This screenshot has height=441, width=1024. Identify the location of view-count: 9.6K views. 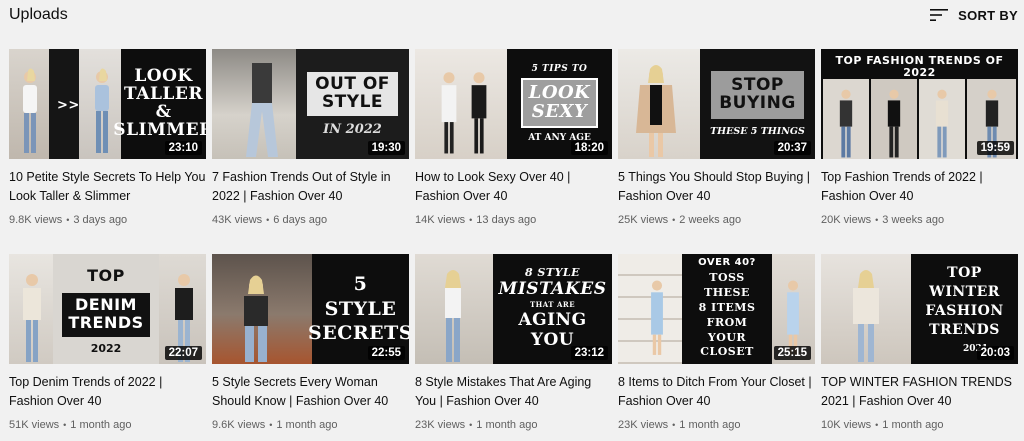
(239, 425).